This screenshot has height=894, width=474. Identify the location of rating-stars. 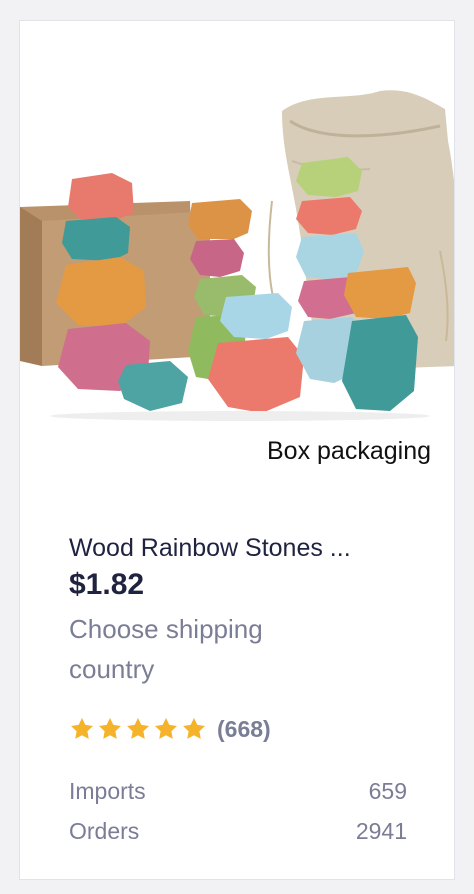
(138, 729).